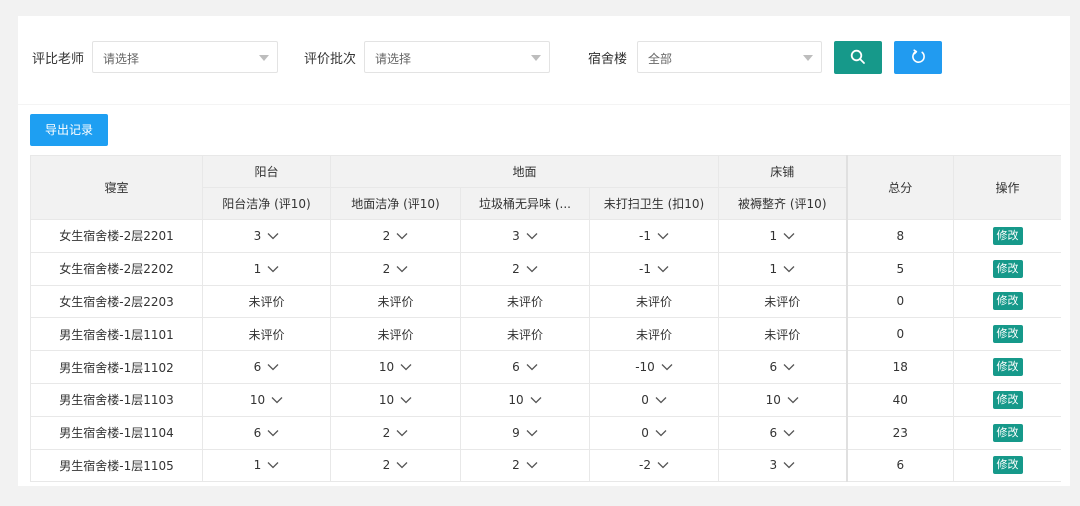  I want to click on refresh-button, so click(918, 57).